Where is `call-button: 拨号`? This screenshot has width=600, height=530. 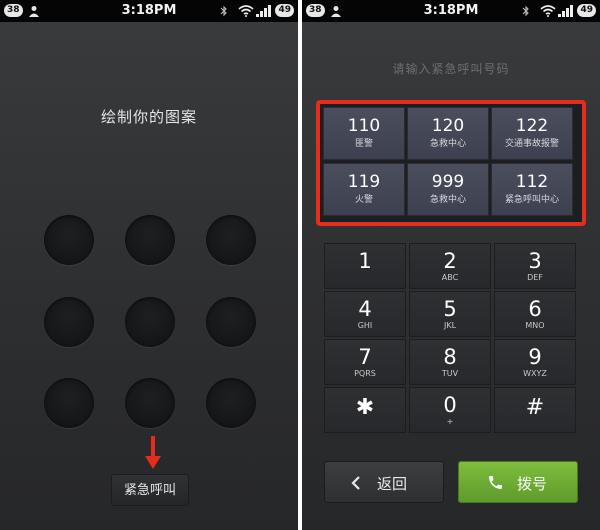
call-button: 拨号 is located at coordinates (518, 482).